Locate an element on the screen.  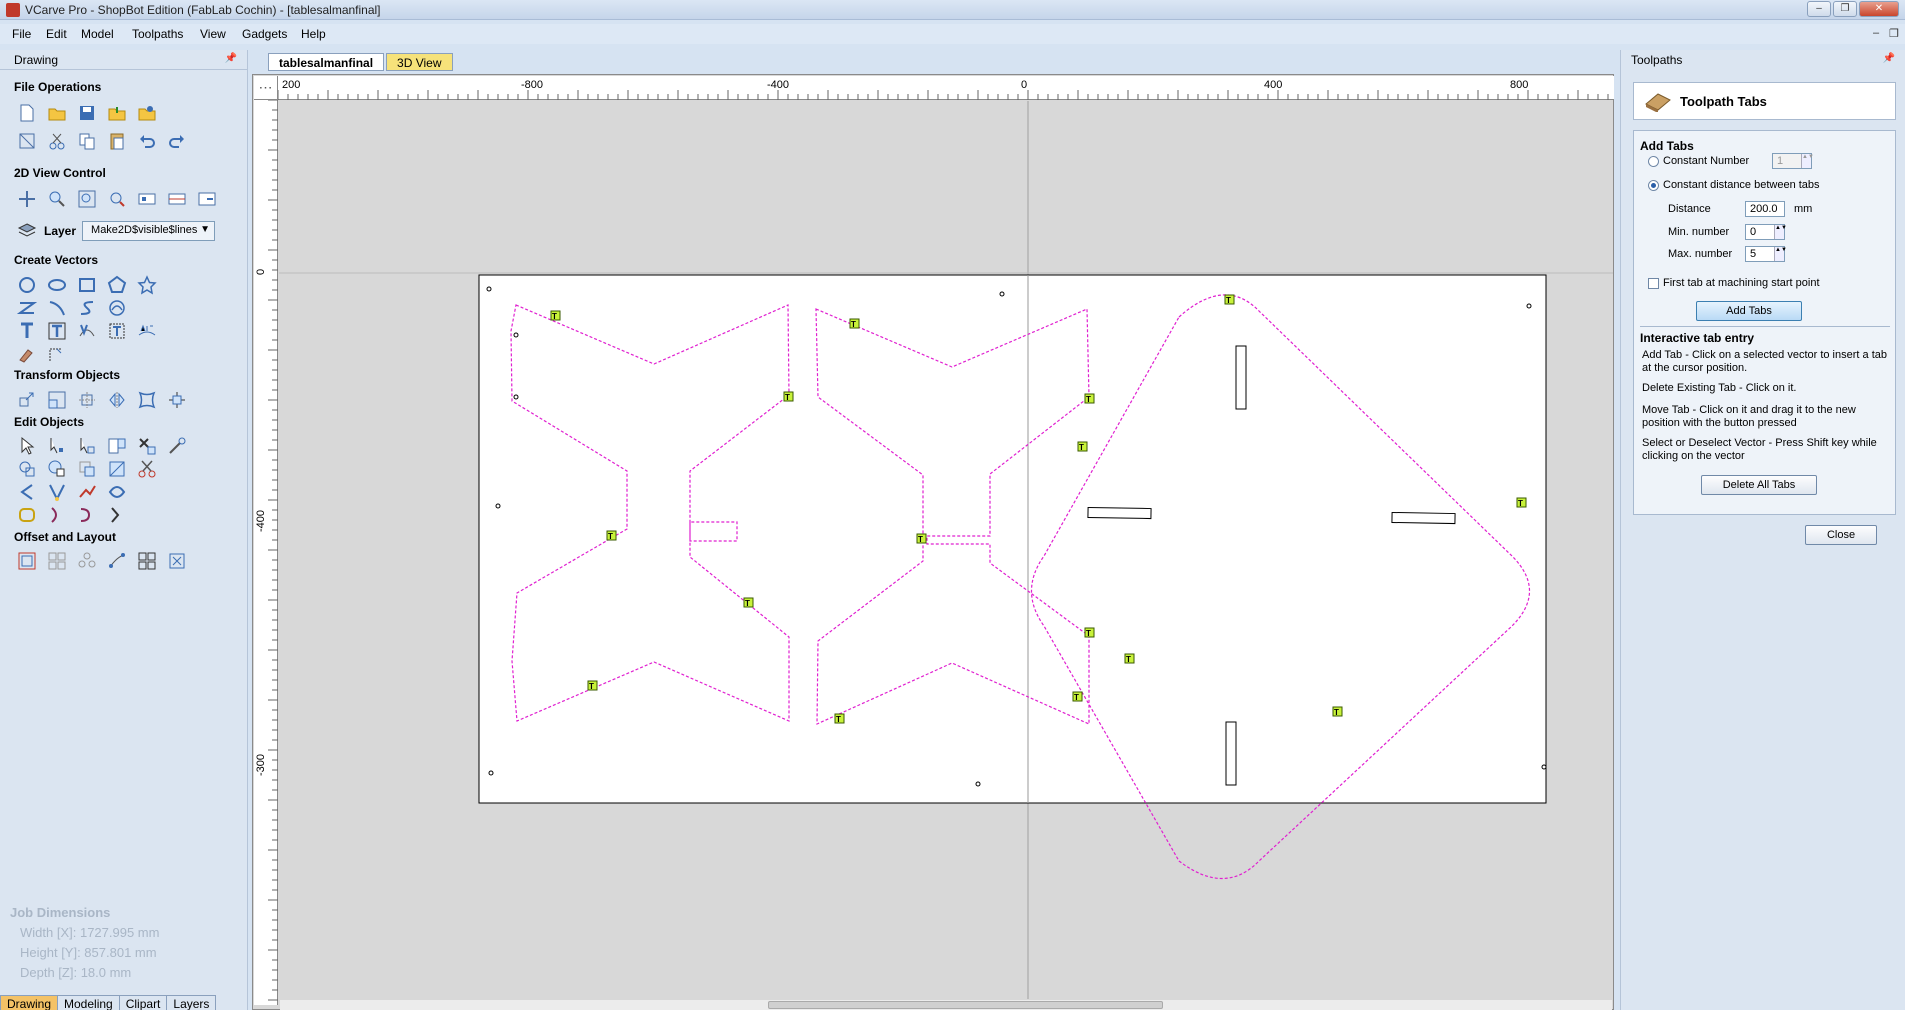
open-folder-icon is located at coordinates (57, 113).